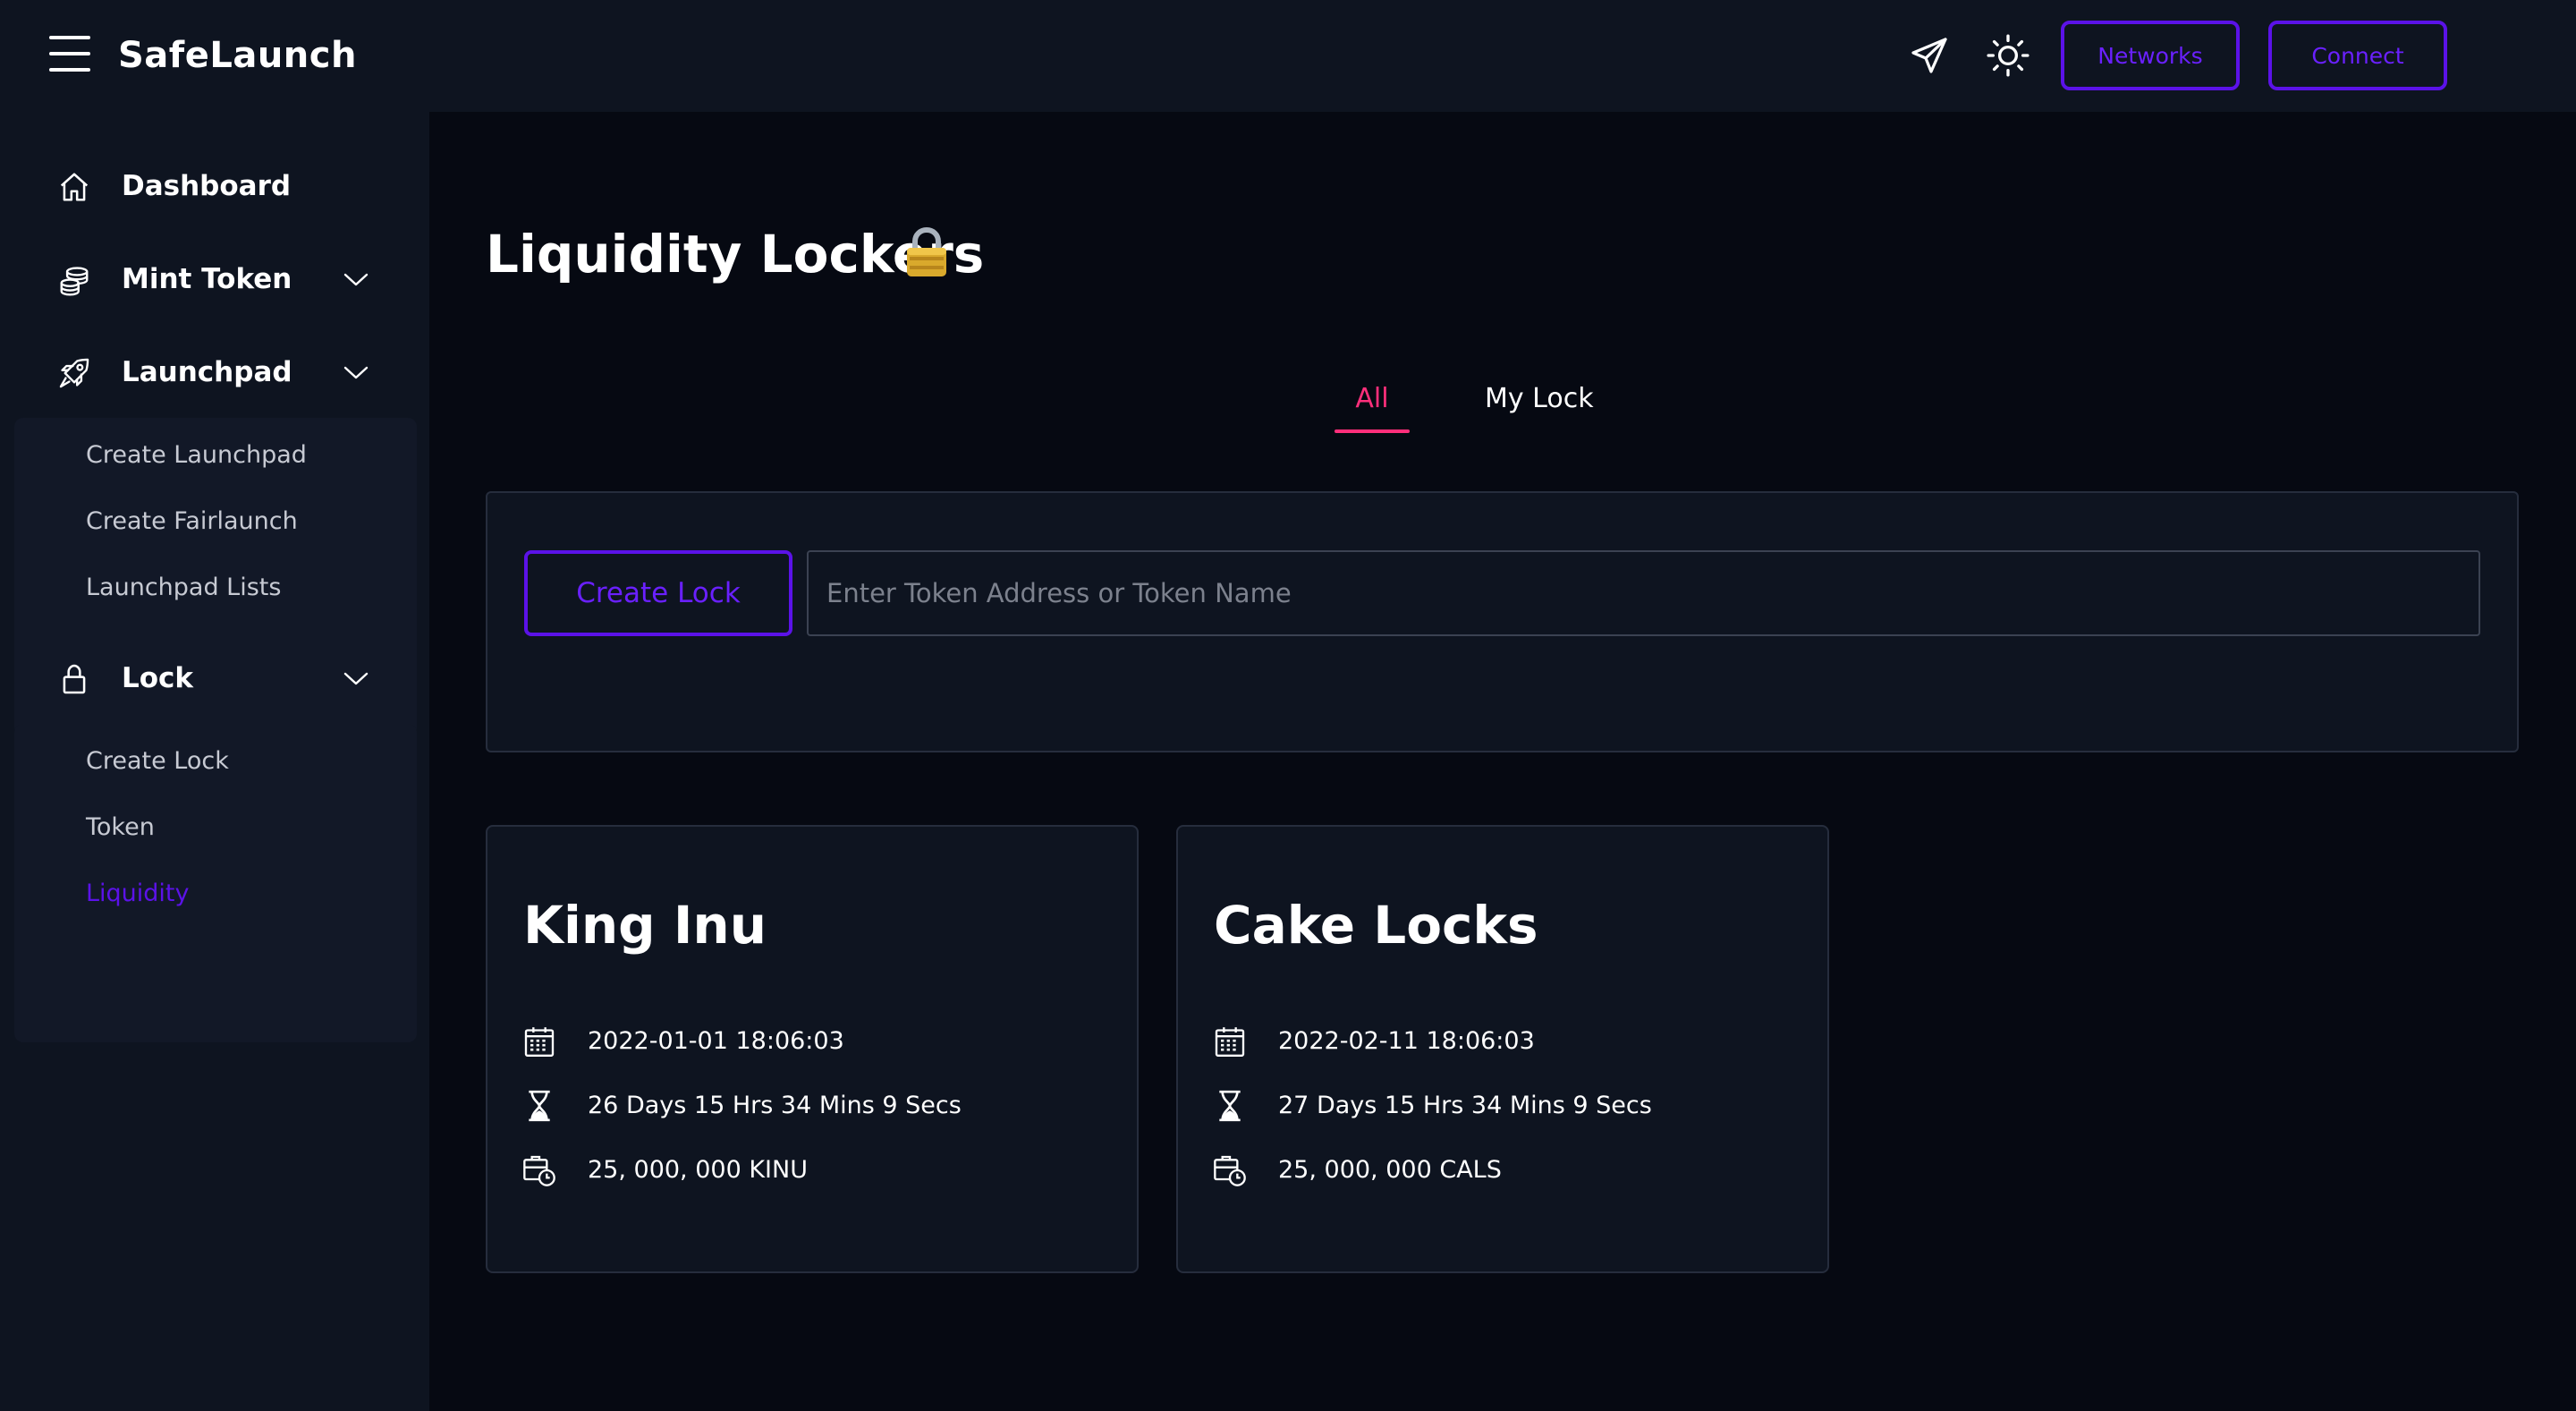 The height and width of the screenshot is (1411, 2576). Describe the element at coordinates (1465, 1105) in the screenshot. I see `lock-remaining-time: 27 Days 15 Hrs 34 Mins 9 Secs` at that location.